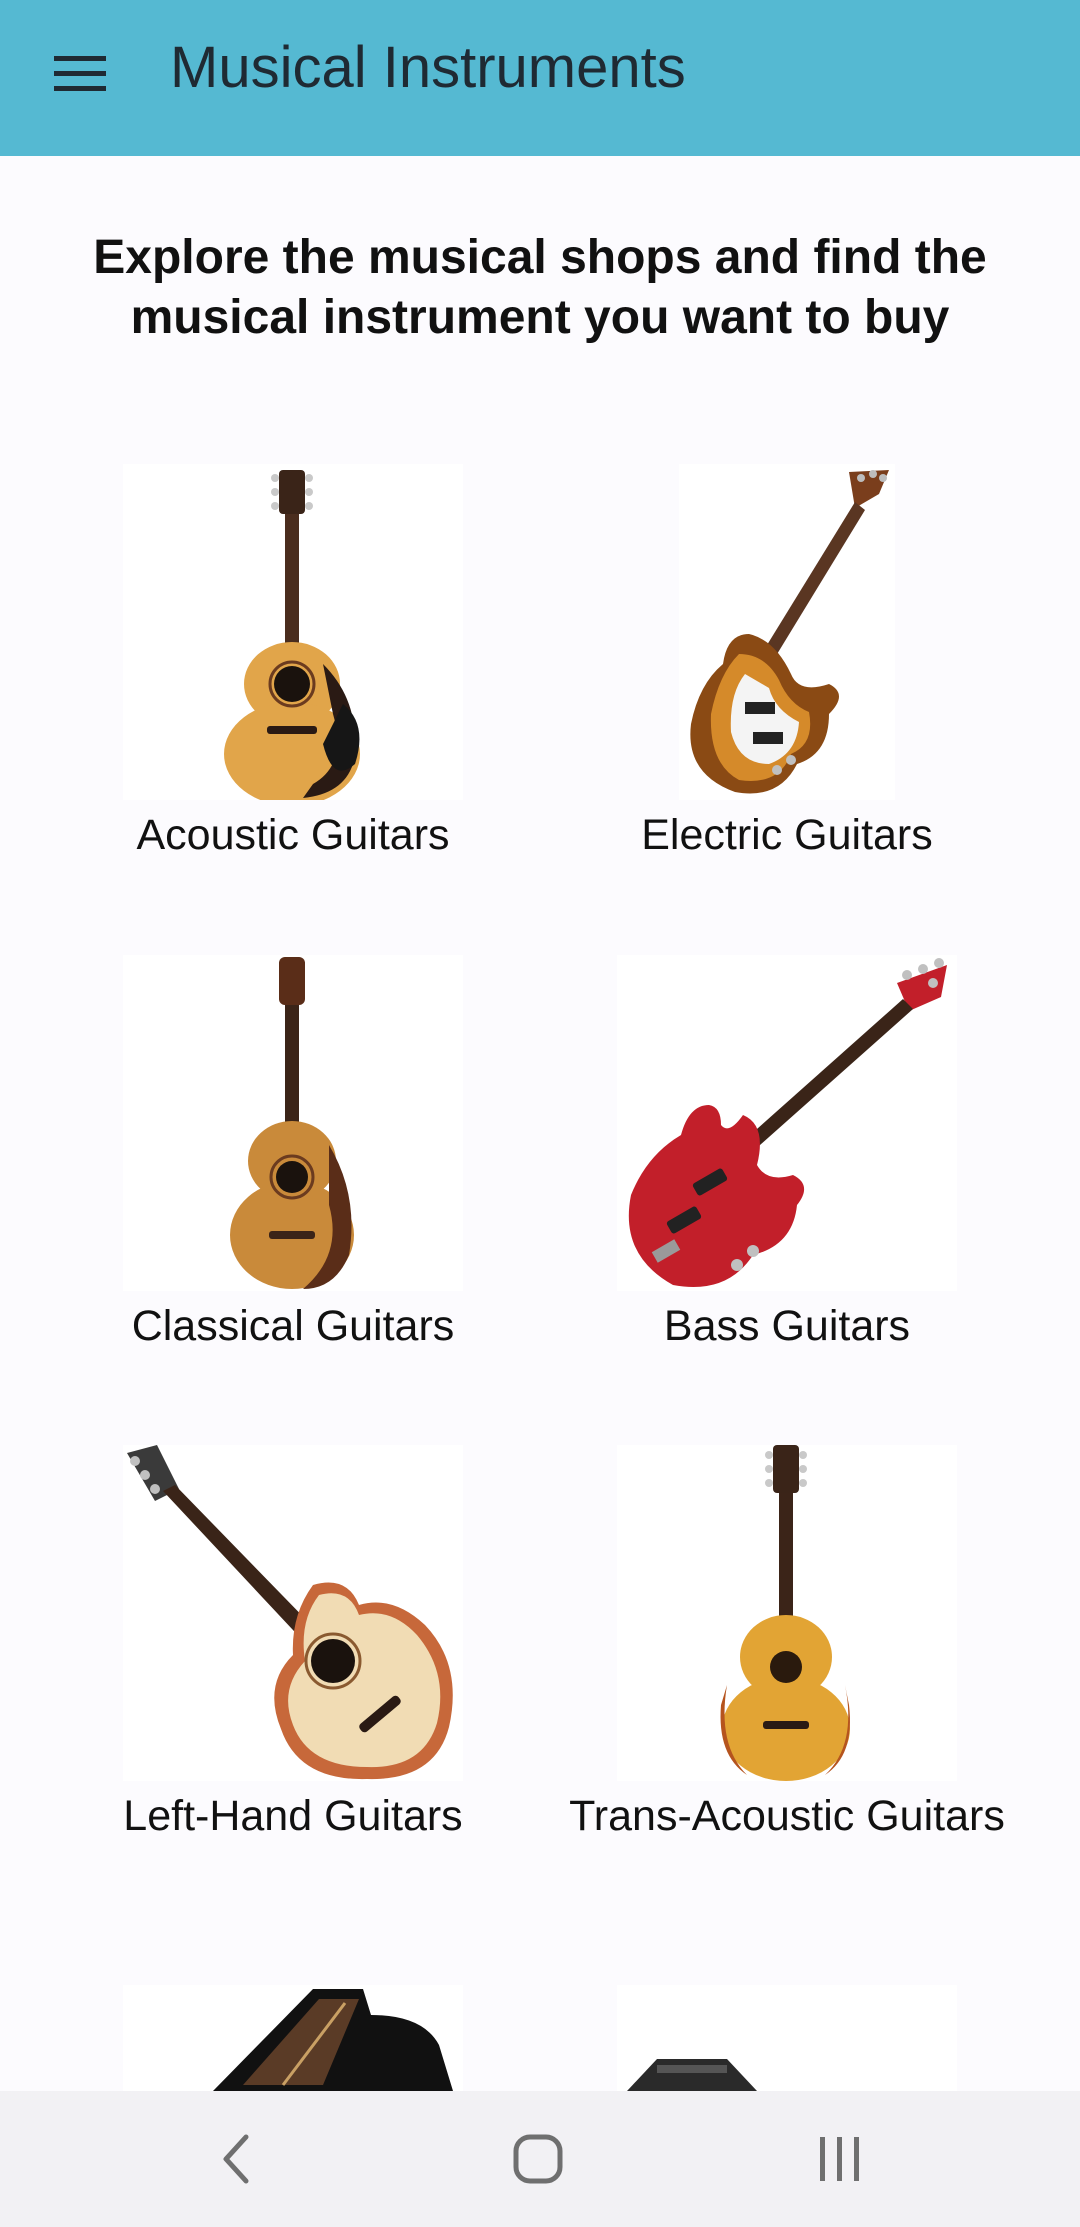 The image size is (1080, 2227). Describe the element at coordinates (787, 1326) in the screenshot. I see `category-label: Bass Guitars` at that location.